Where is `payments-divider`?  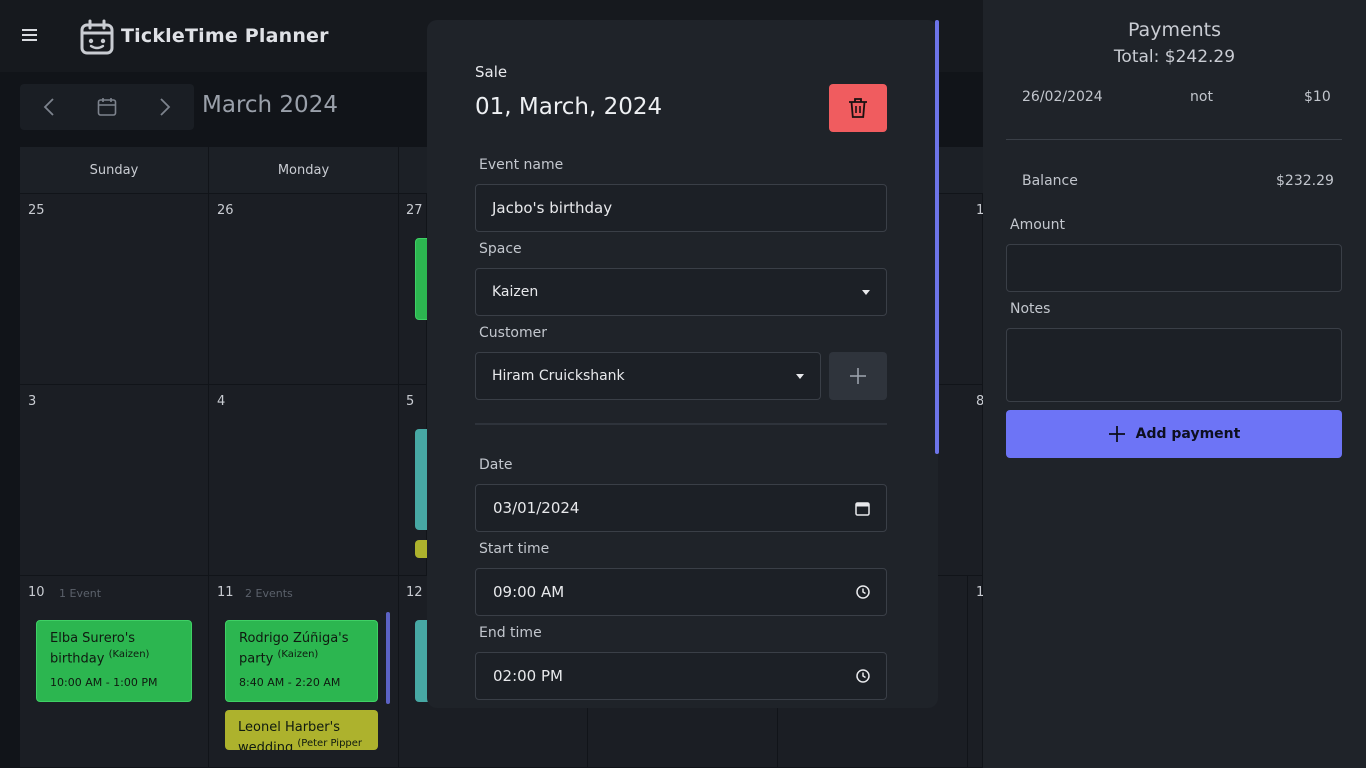
payments-divider is located at coordinates (1174, 139).